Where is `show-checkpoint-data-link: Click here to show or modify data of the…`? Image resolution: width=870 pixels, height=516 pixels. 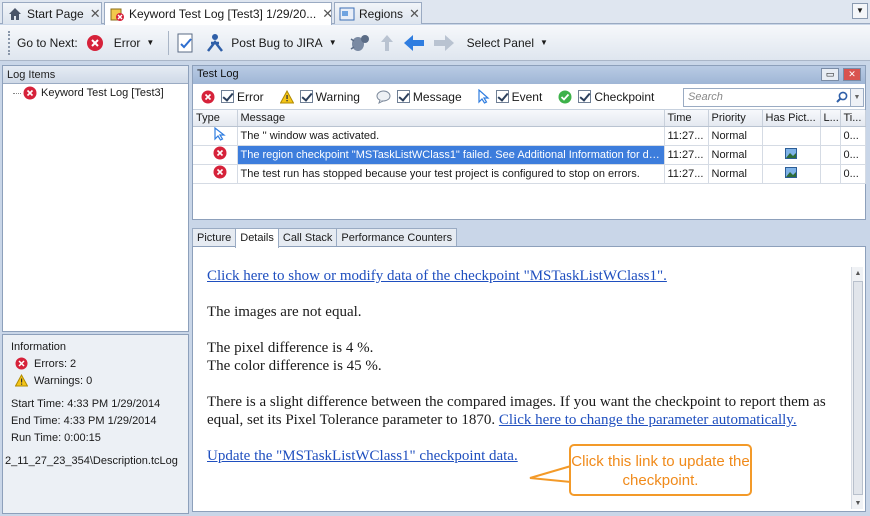
show-checkpoint-data-link: Click here to show or modify data of the… is located at coordinates (437, 276).